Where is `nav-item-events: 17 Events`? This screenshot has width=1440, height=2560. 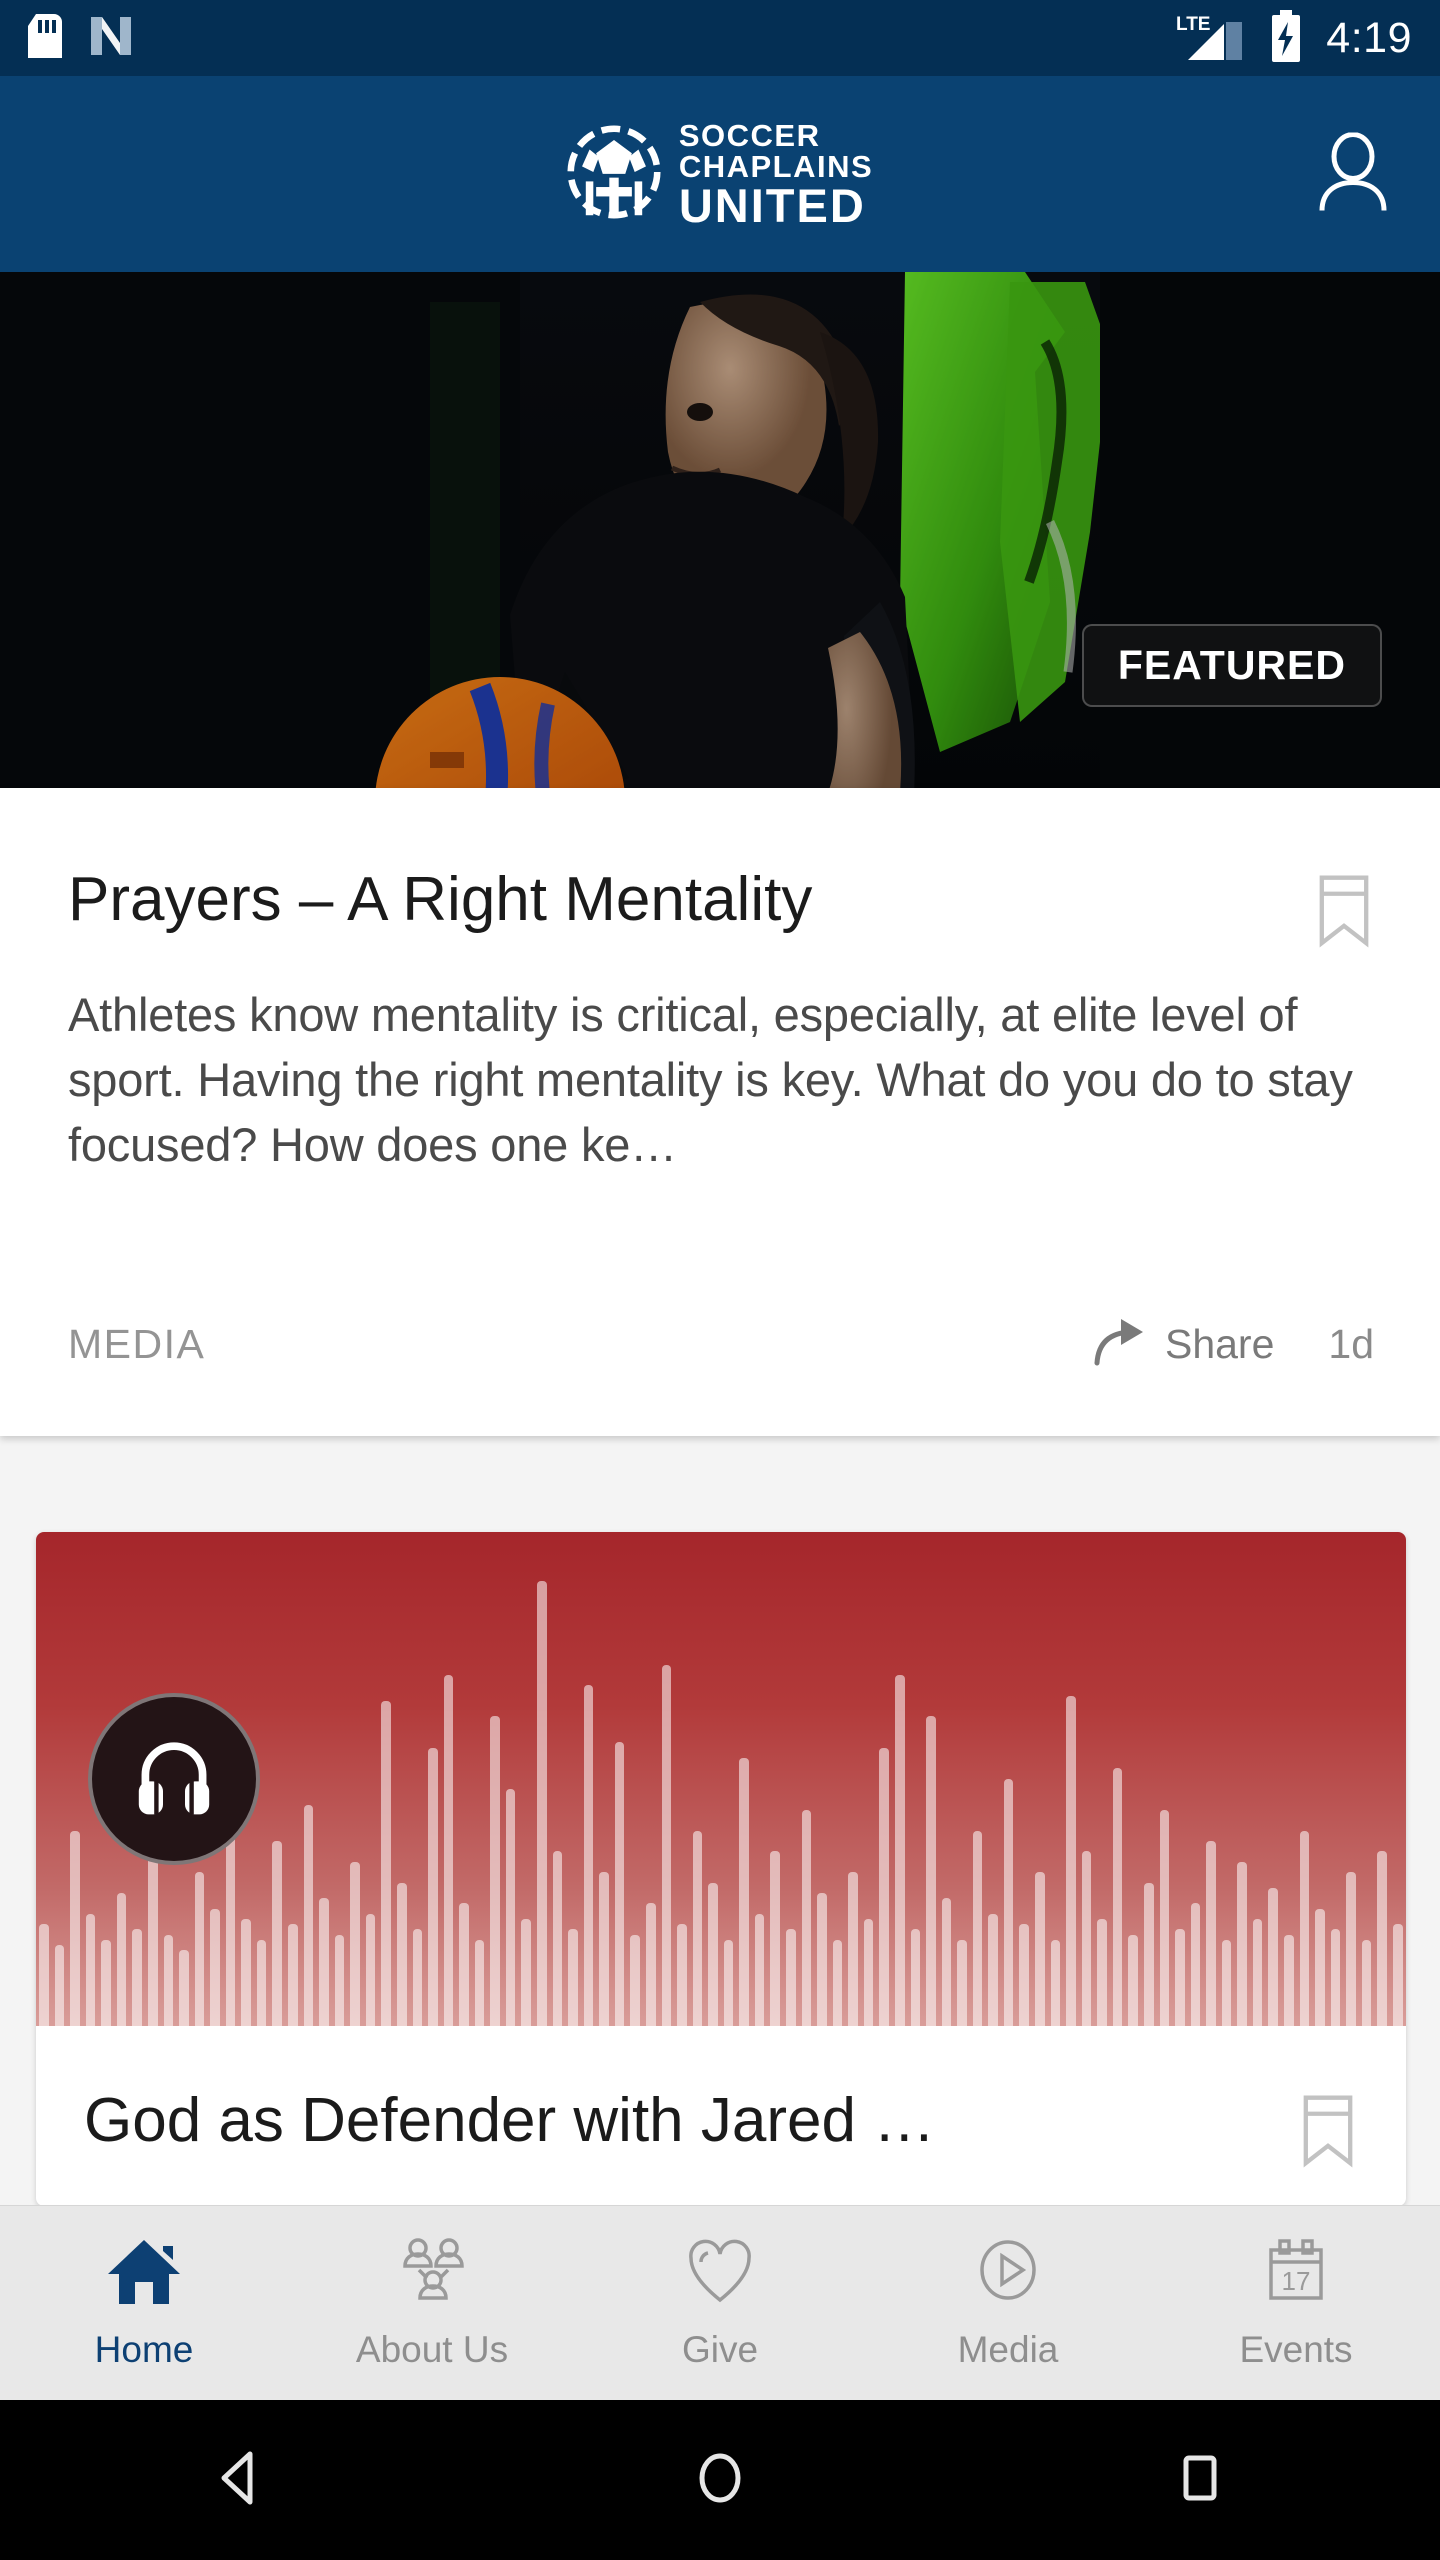
nav-item-events: 17 Events is located at coordinates (1296, 2303).